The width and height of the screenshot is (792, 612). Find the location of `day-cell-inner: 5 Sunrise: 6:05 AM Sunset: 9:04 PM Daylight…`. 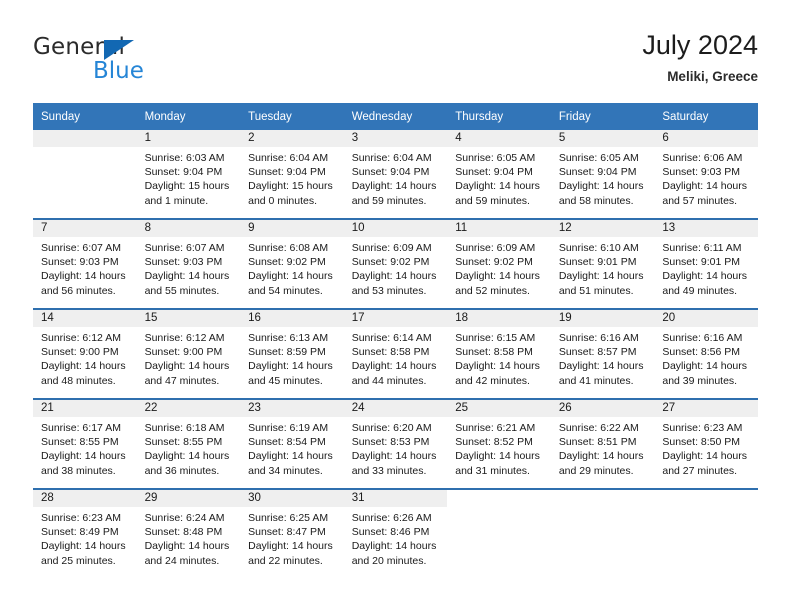

day-cell-inner: 5 Sunrise: 6:05 AM Sunset: 9:04 PM Daylight… is located at coordinates (602, 174).